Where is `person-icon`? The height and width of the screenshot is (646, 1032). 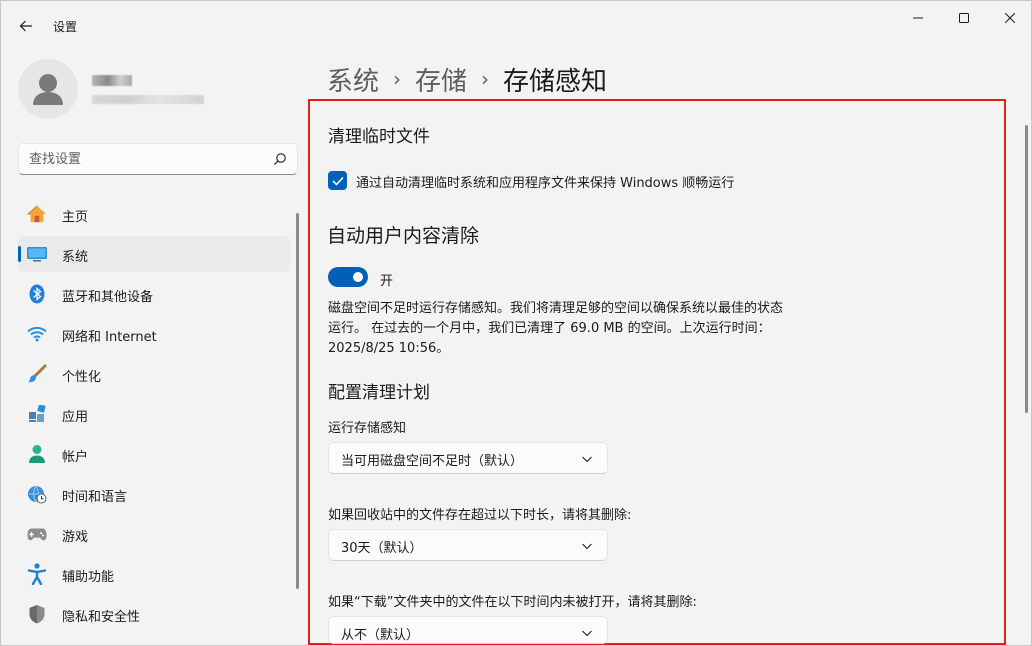
person-icon is located at coordinates (48, 89).